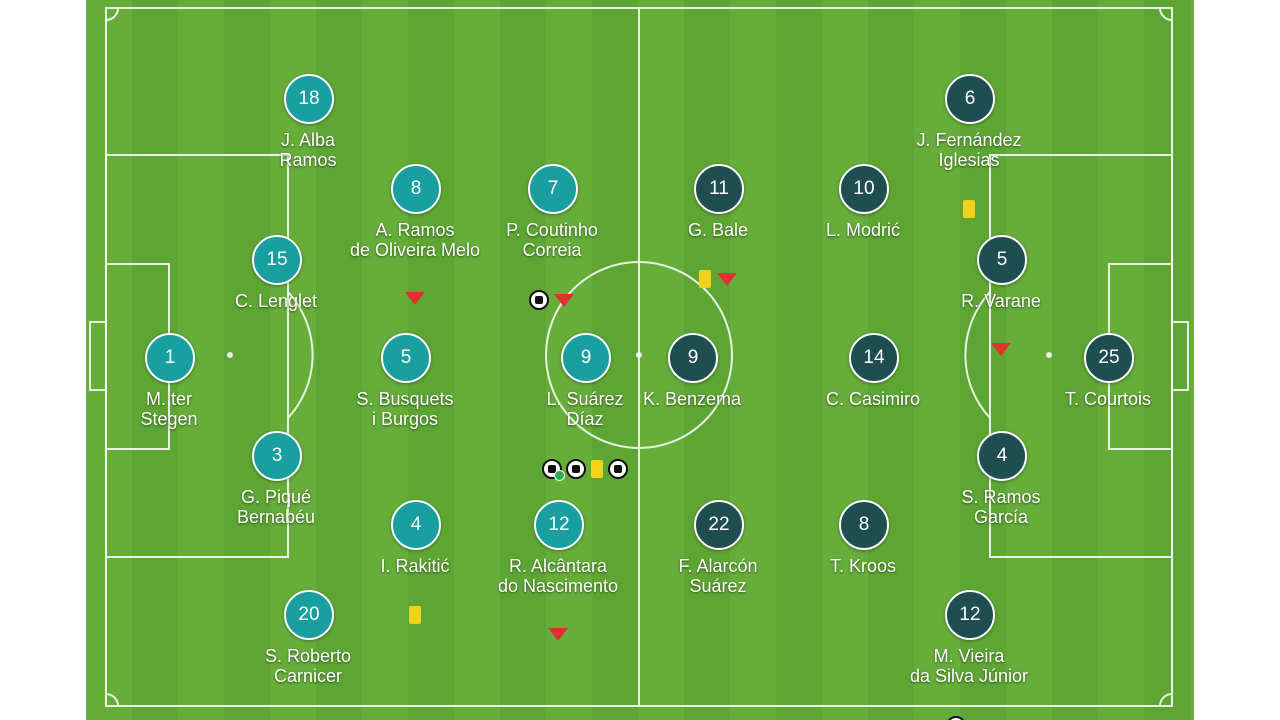  Describe the element at coordinates (969, 160) in the screenshot. I see `player-name-line: Iglesias` at that location.